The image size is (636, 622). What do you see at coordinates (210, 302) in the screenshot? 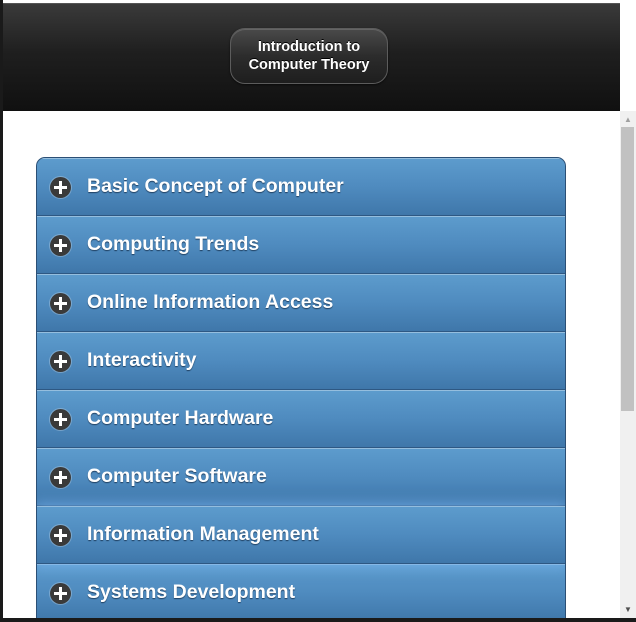
I see `accordion-item-label: Online Information Access` at bounding box center [210, 302].